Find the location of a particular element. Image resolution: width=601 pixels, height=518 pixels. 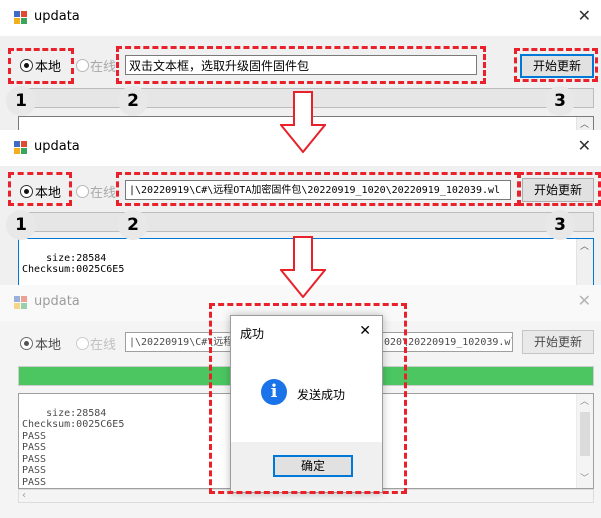

start-update-button: 开始更新 is located at coordinates (558, 342).